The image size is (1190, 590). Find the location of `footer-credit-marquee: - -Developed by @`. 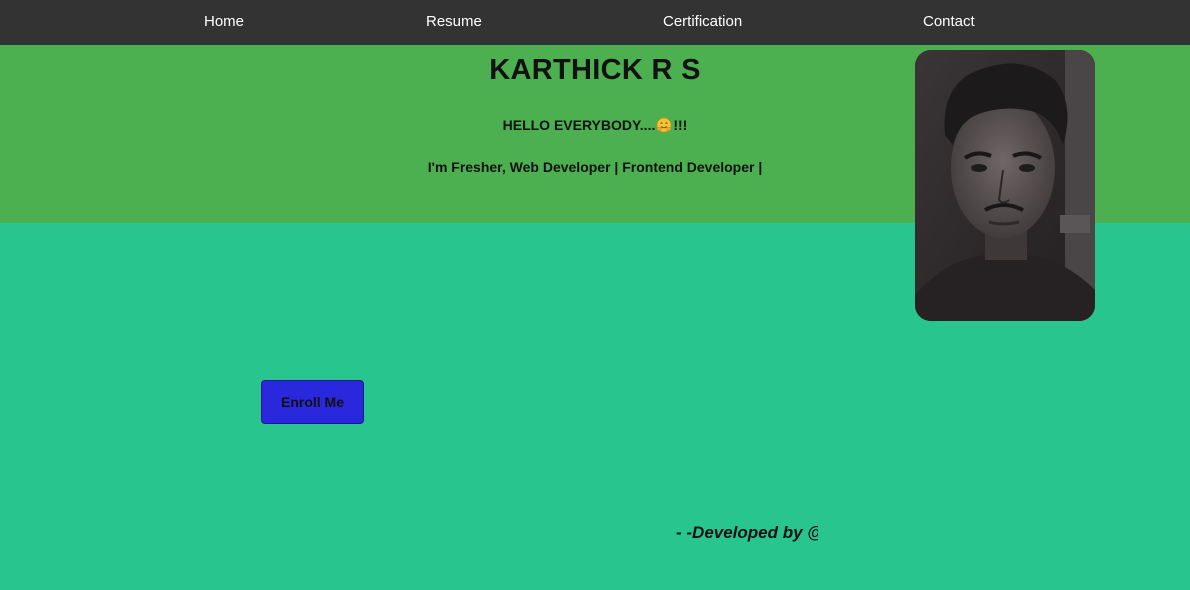

footer-credit-marquee: - -Developed by @ is located at coordinates (747, 535).